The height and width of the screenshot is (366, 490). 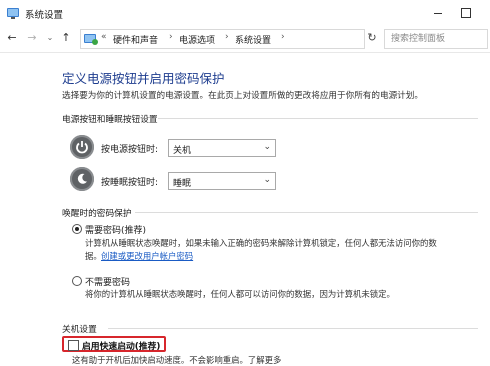 What do you see at coordinates (438, 13) in the screenshot?
I see `minimize-button` at bounding box center [438, 13].